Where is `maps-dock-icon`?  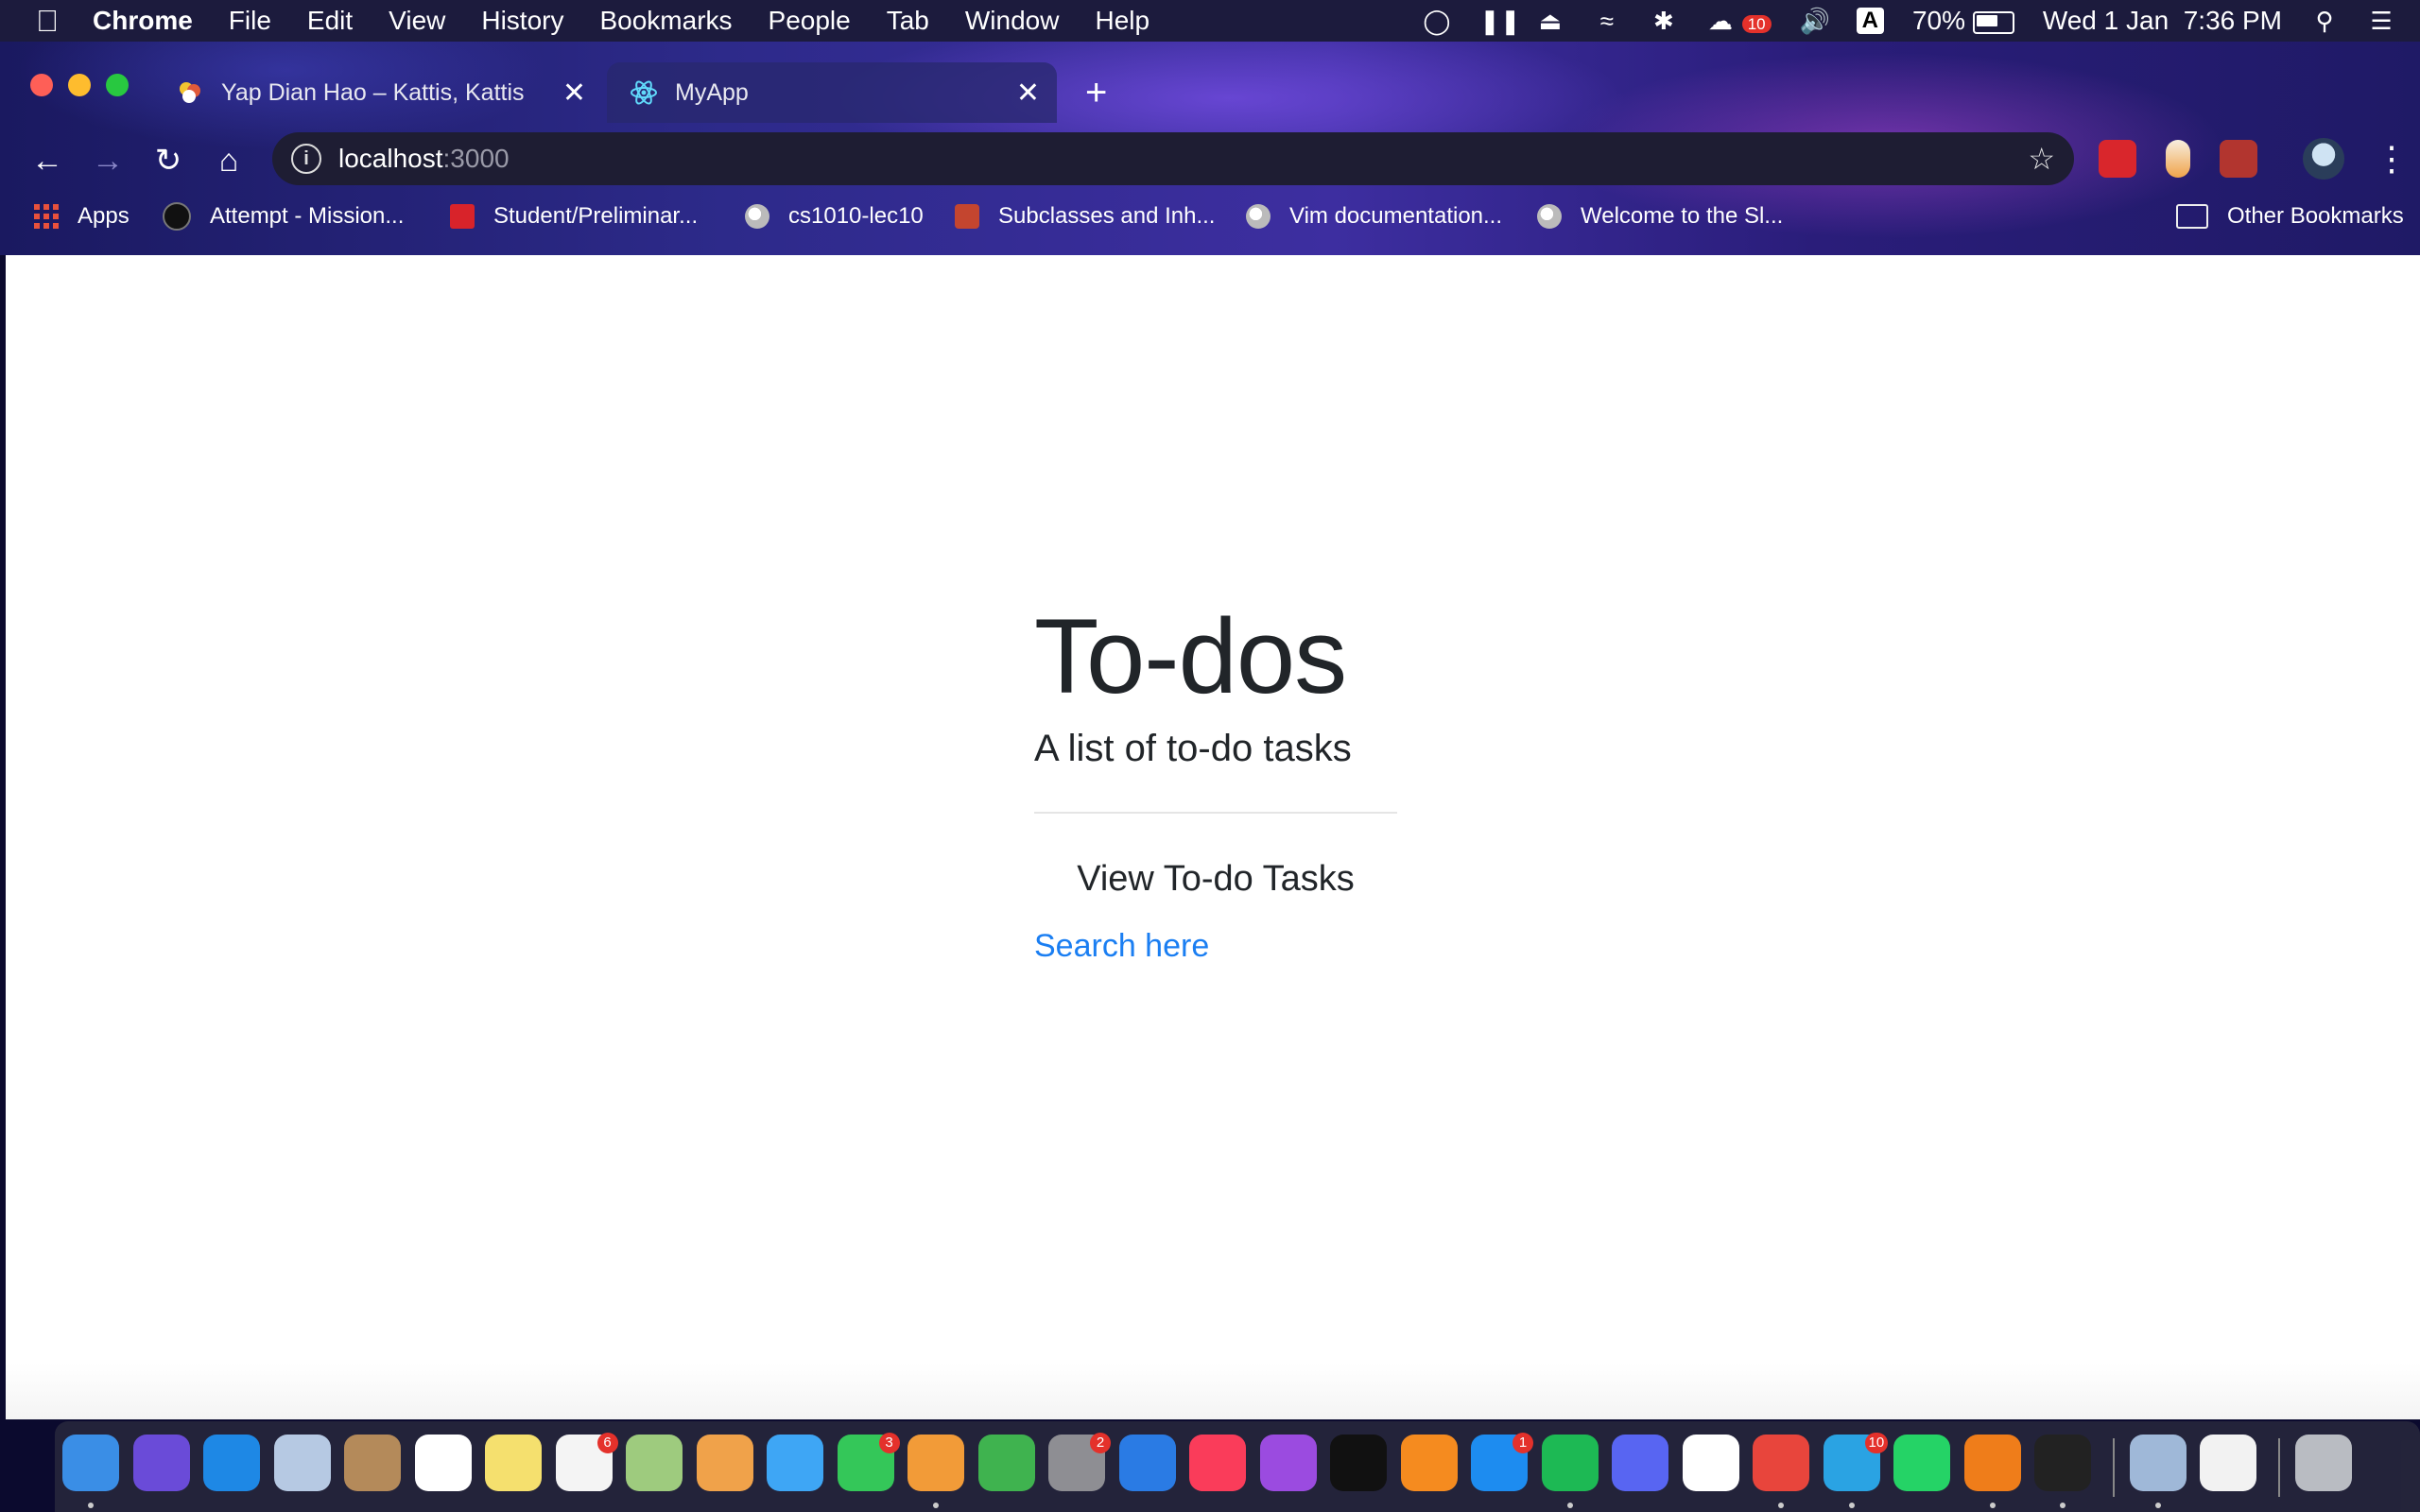
maps-dock-icon is located at coordinates (654, 1463).